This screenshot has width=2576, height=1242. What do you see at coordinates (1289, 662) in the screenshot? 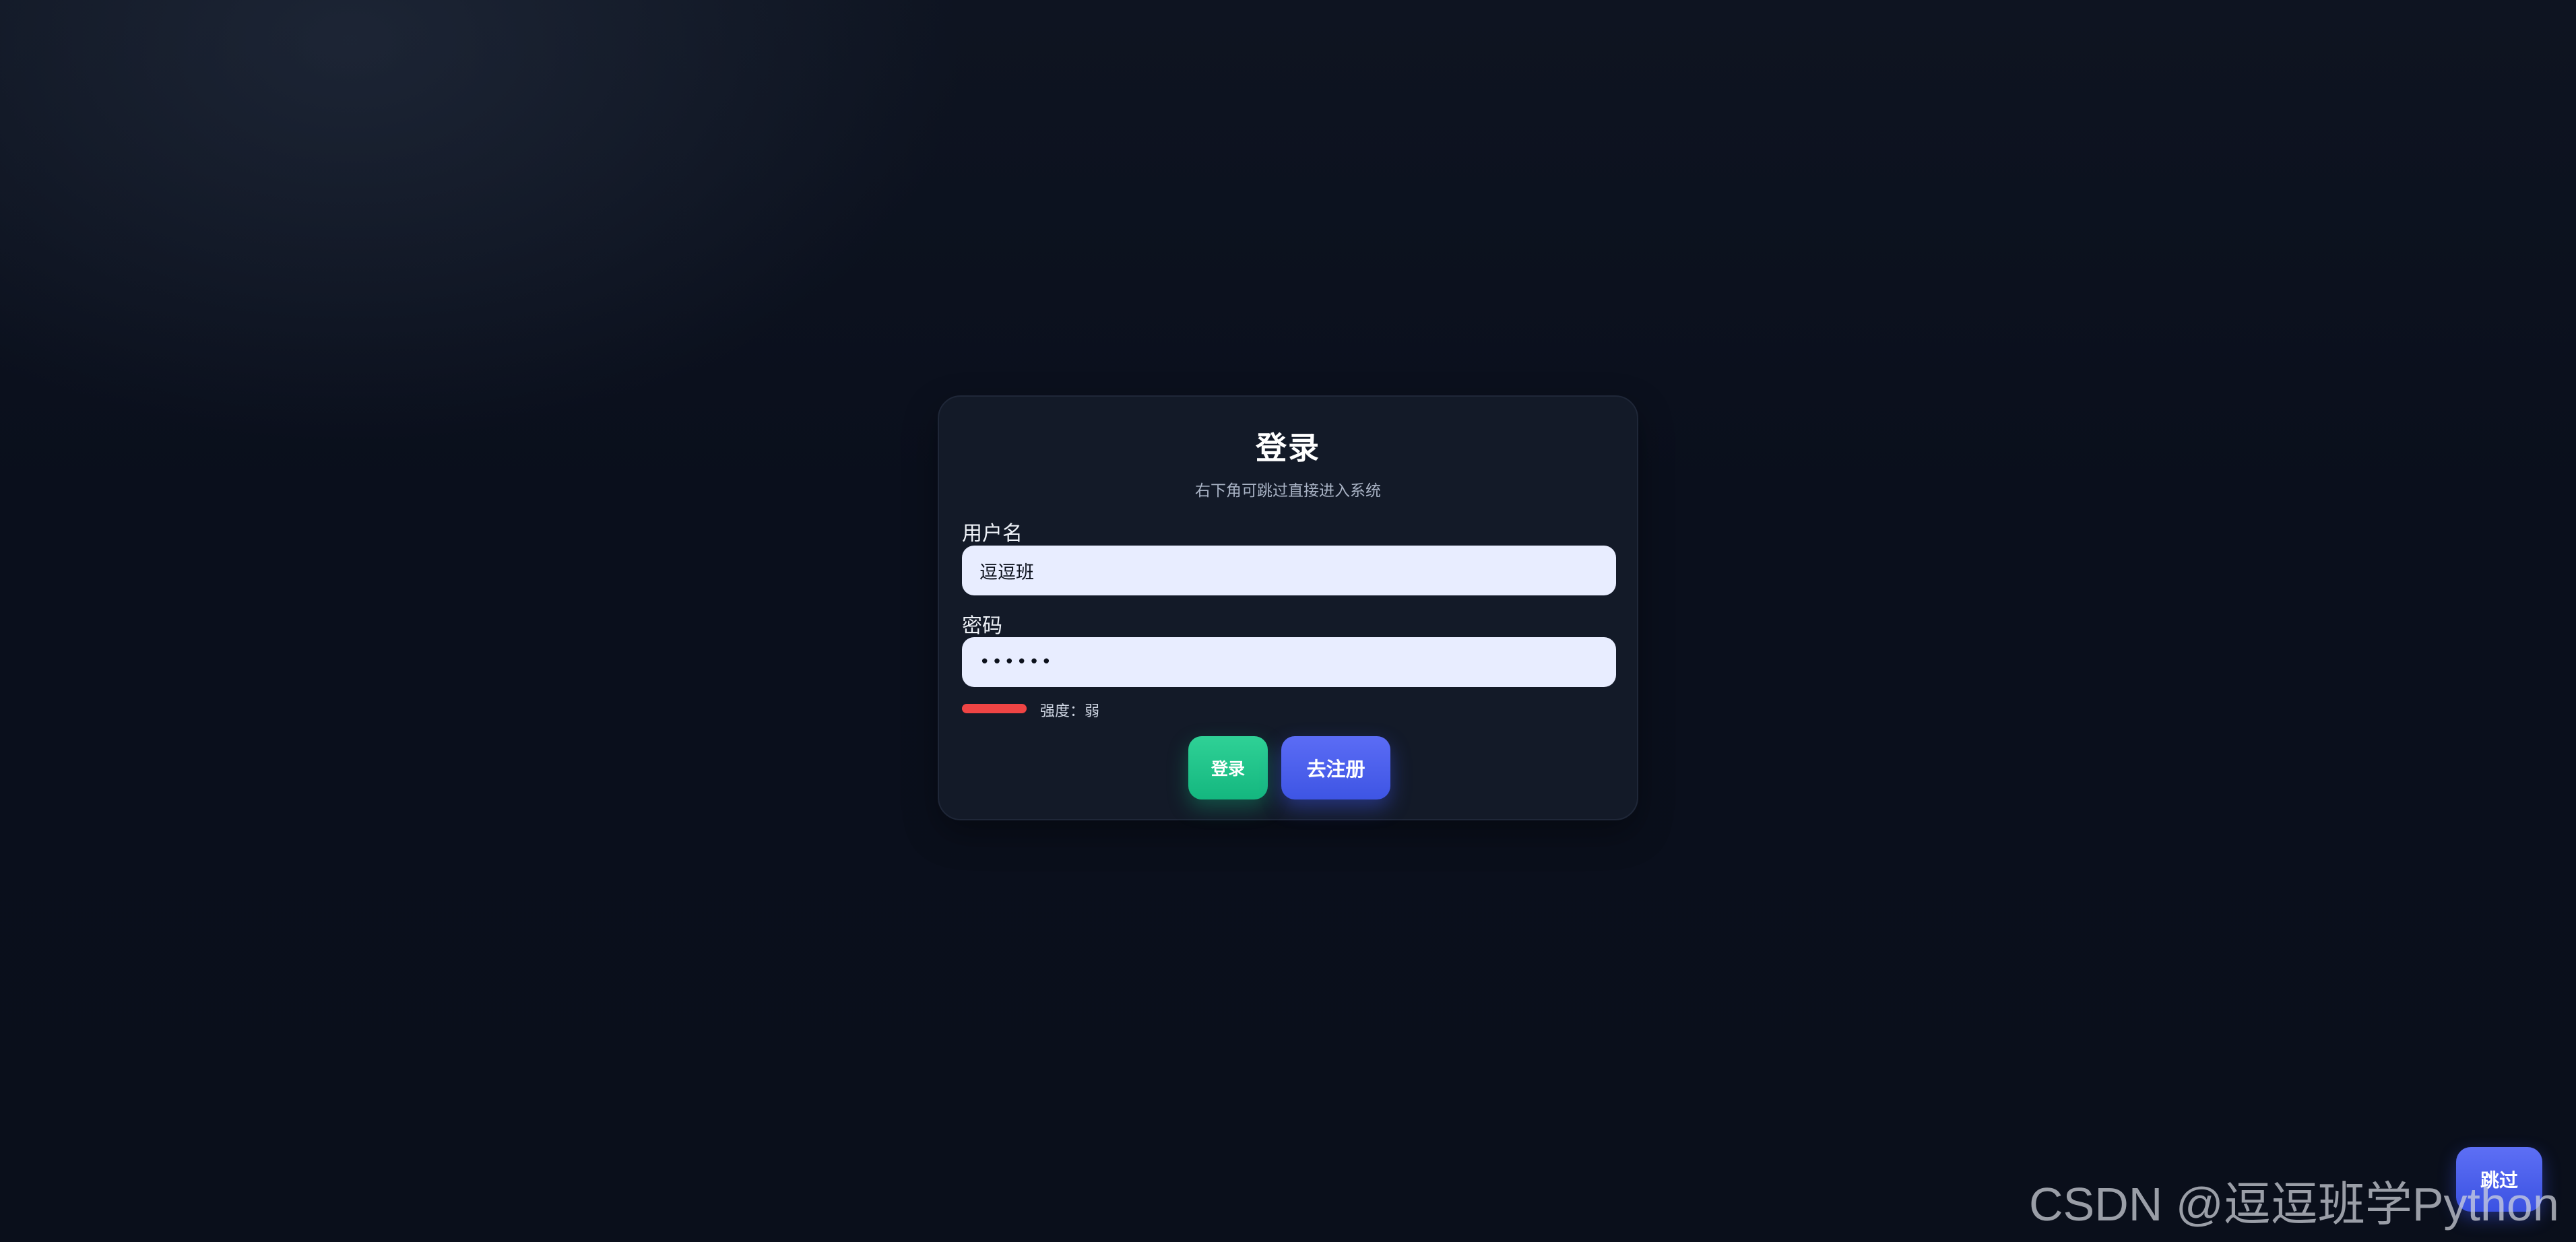
I see `password-input` at bounding box center [1289, 662].